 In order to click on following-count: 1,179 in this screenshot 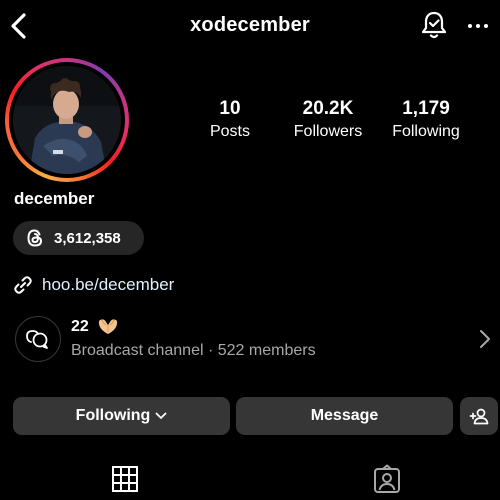, I will do `click(426, 108)`.